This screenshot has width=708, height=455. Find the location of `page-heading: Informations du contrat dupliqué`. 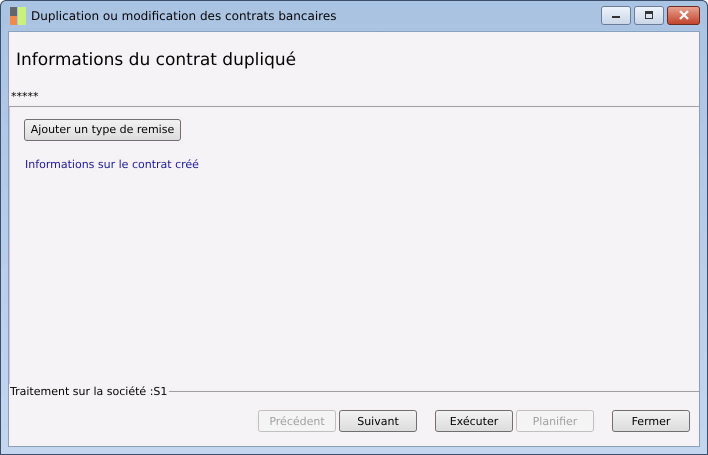

page-heading: Informations du contrat dupliqué is located at coordinates (156, 60).